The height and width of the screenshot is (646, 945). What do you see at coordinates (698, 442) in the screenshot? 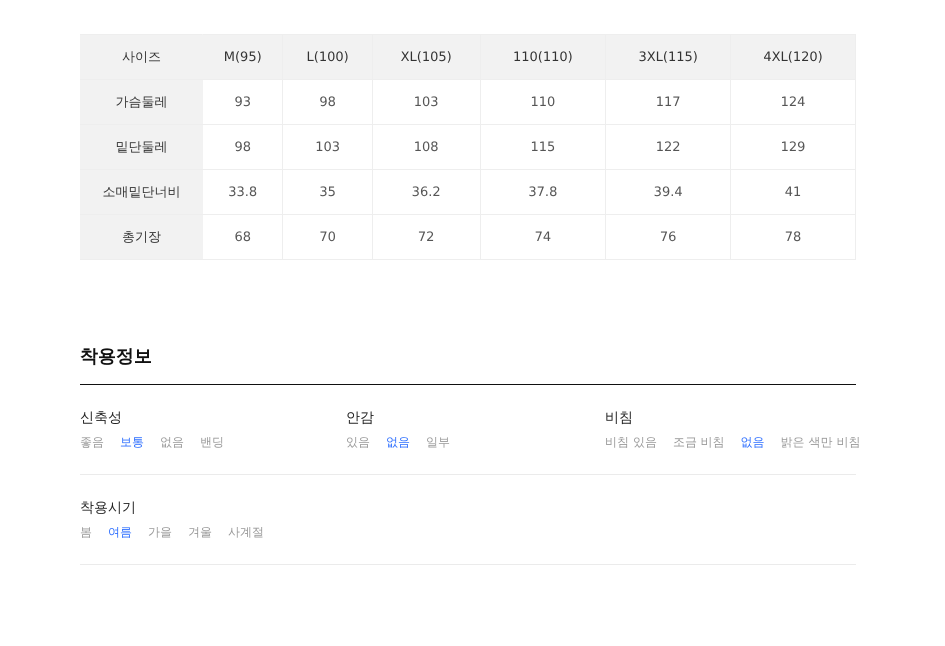
I see `attribute-option: 조금 비침` at bounding box center [698, 442].